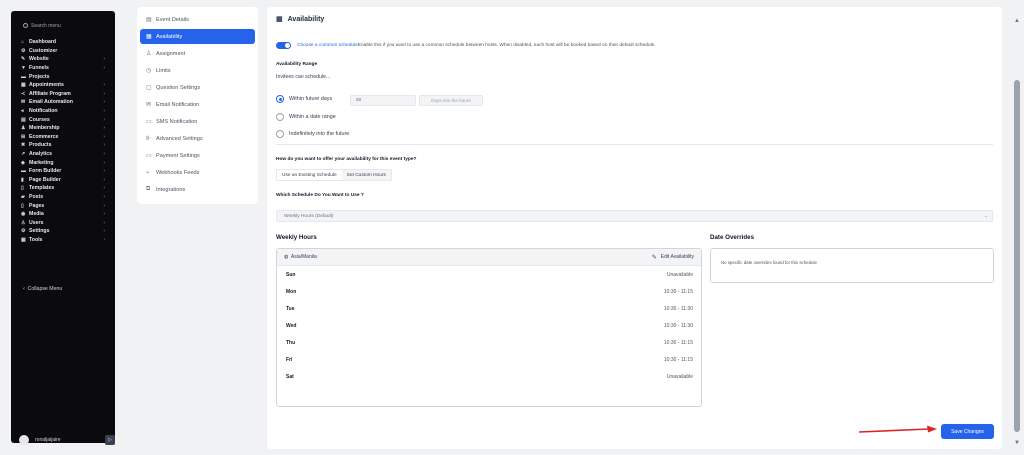 This screenshot has height=455, width=1024. What do you see at coordinates (42, 289) in the screenshot?
I see `collapse-menu-button: ‹ Collapse Menu` at bounding box center [42, 289].